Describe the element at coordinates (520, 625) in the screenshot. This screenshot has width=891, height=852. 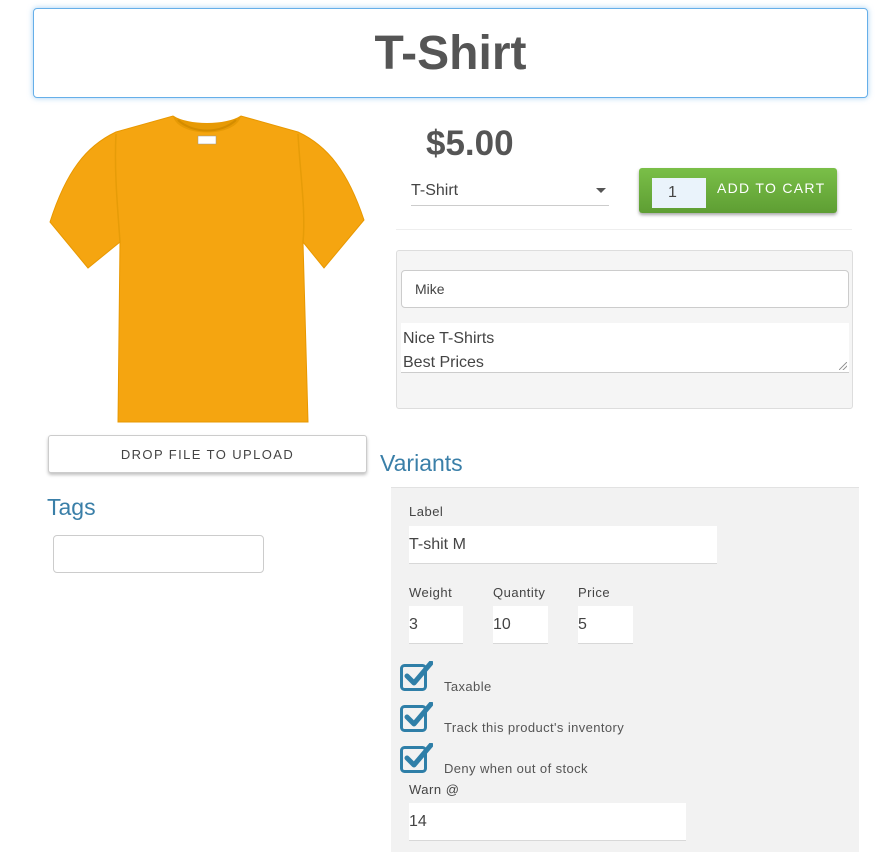
I see `variant-quantity-input: 10` at that location.